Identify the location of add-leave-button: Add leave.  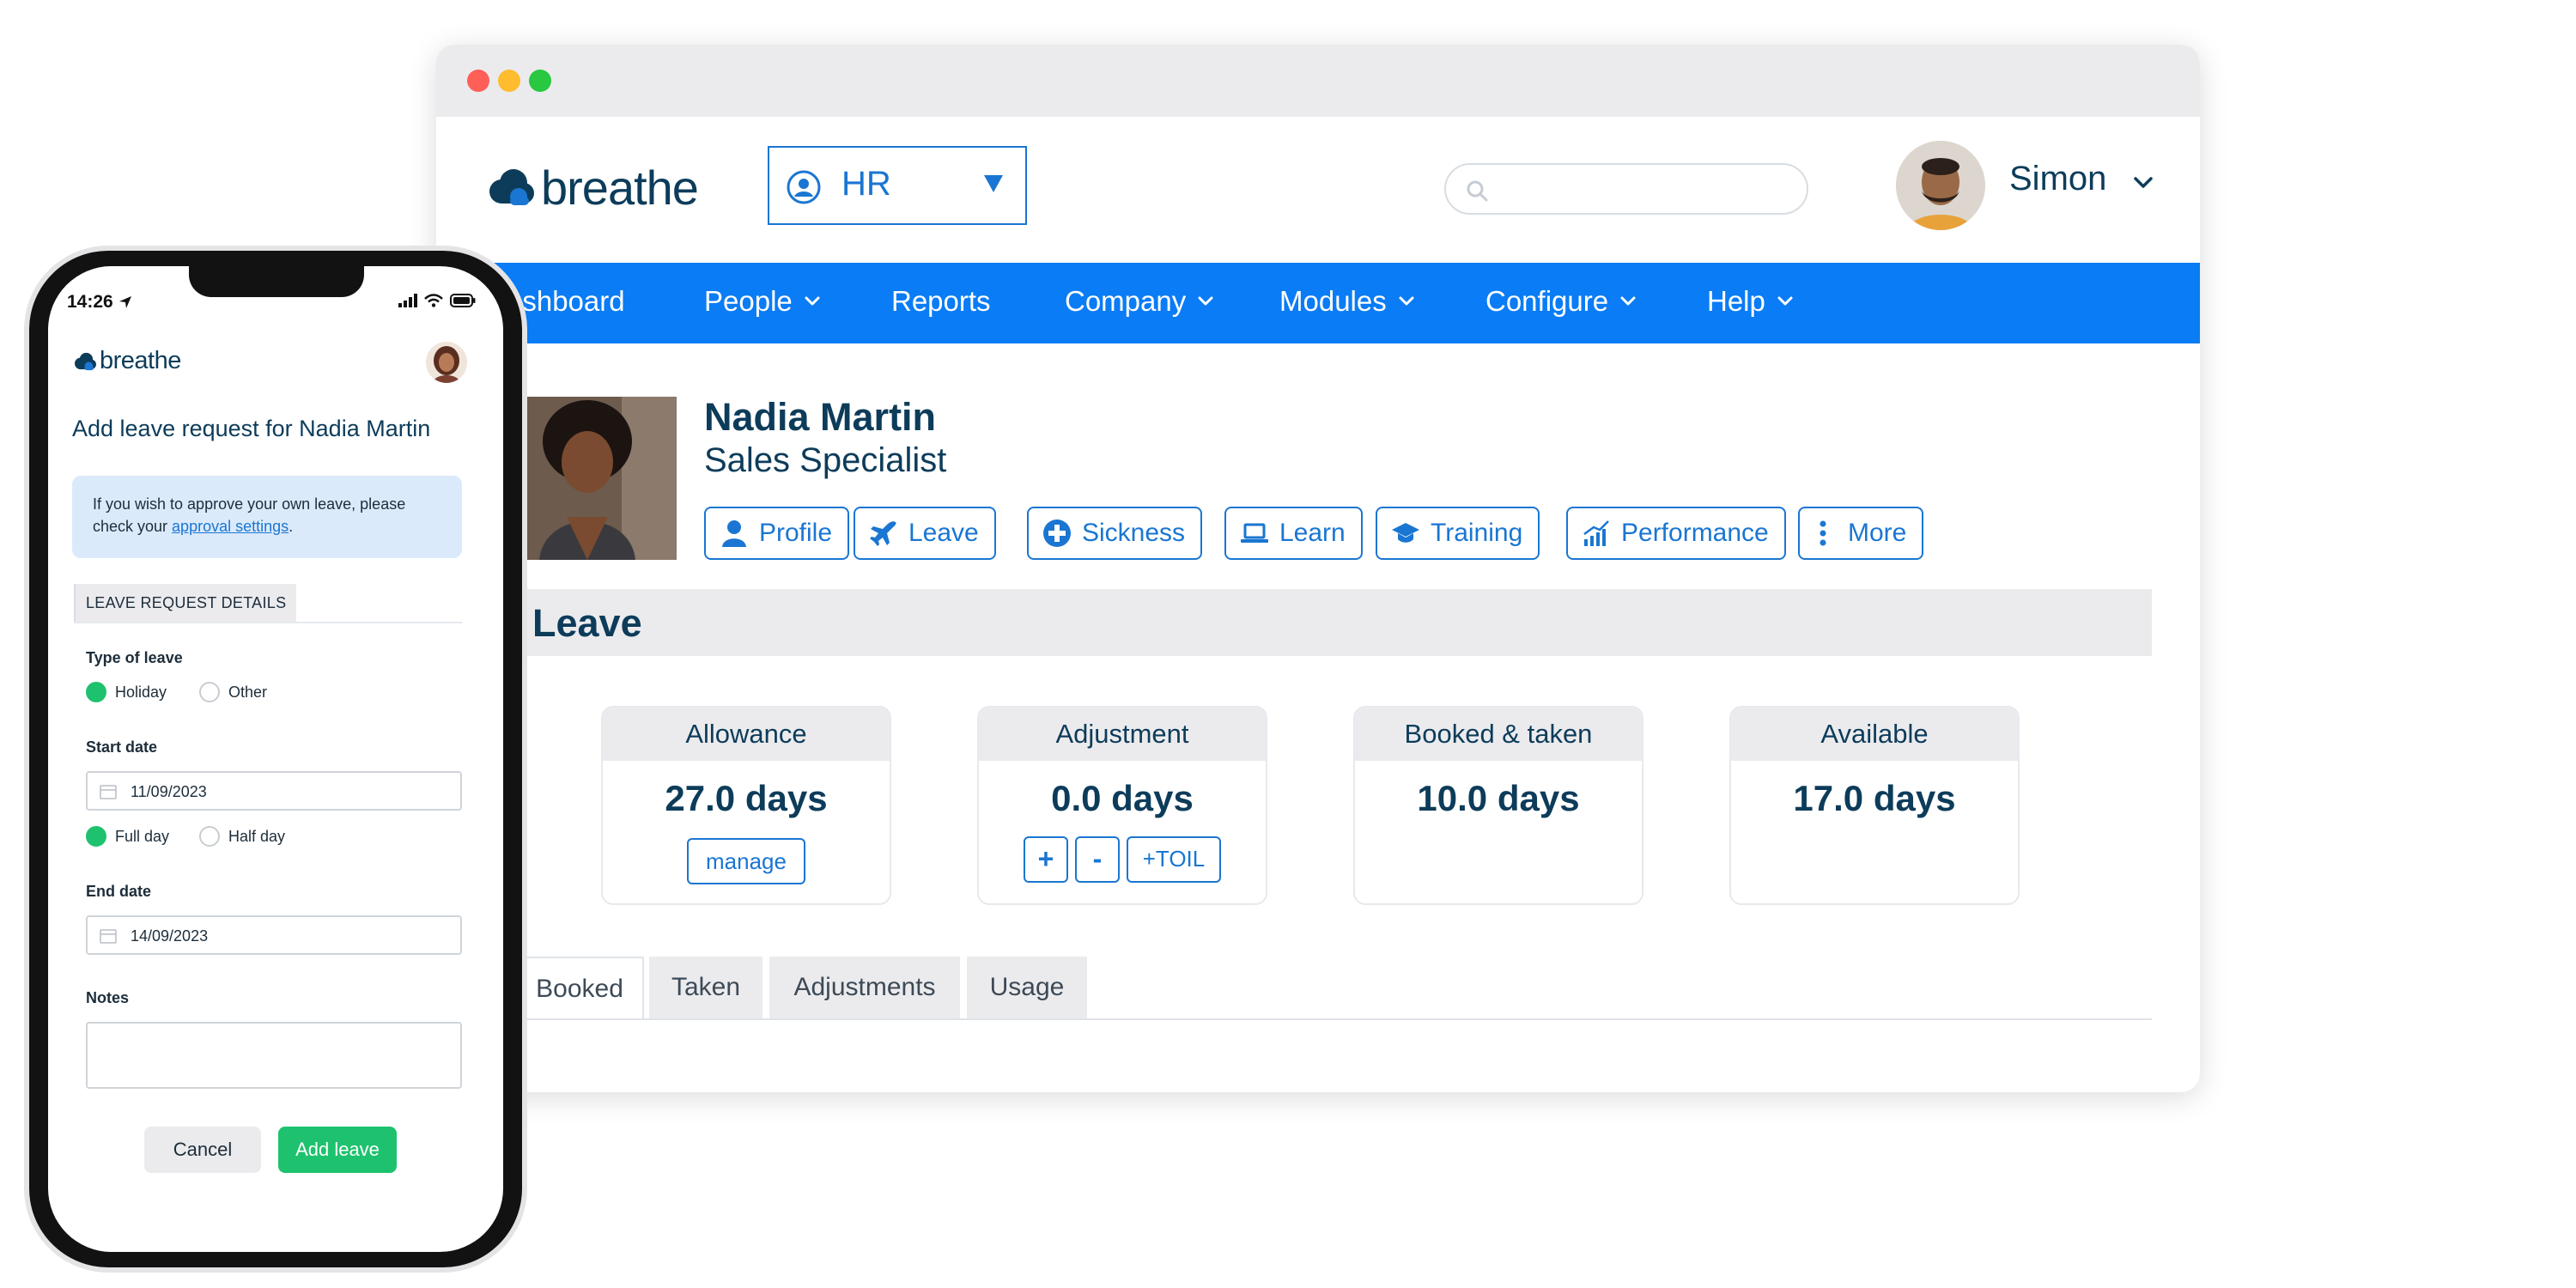
(337, 1150).